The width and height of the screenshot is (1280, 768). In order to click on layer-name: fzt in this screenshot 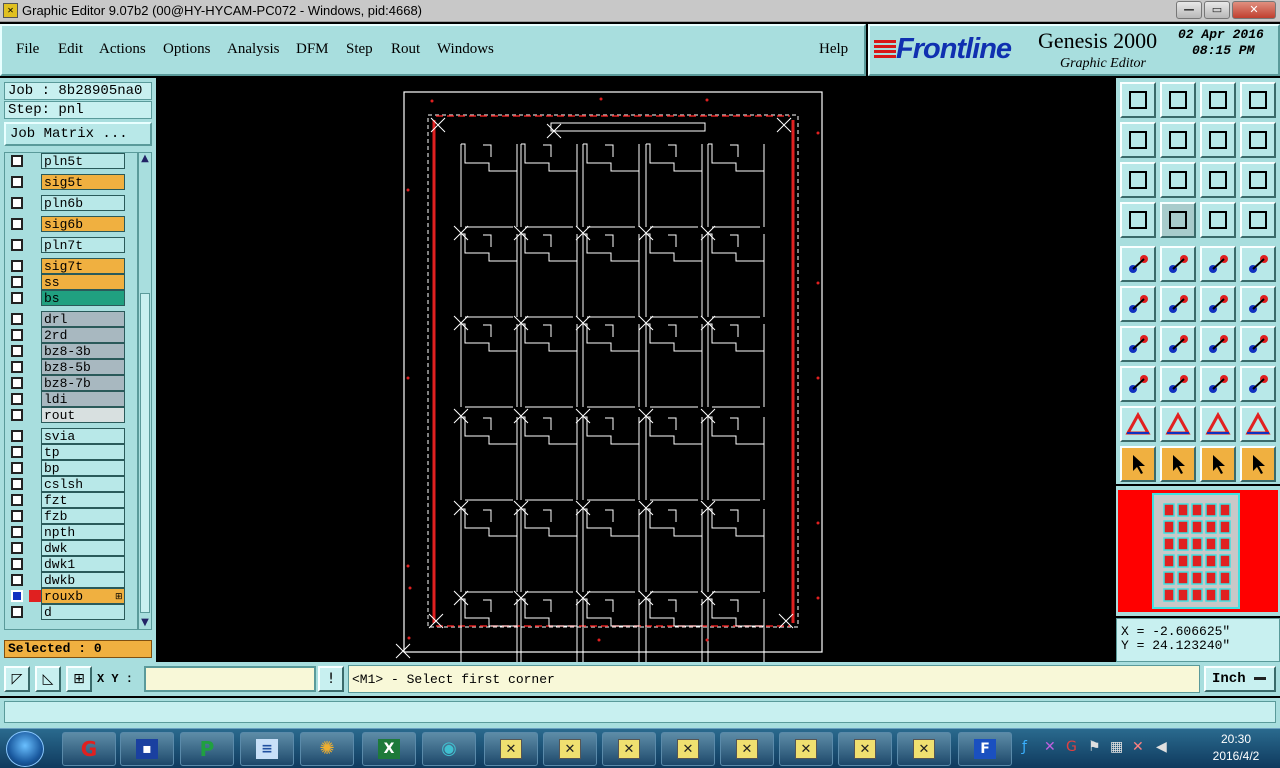, I will do `click(83, 500)`.